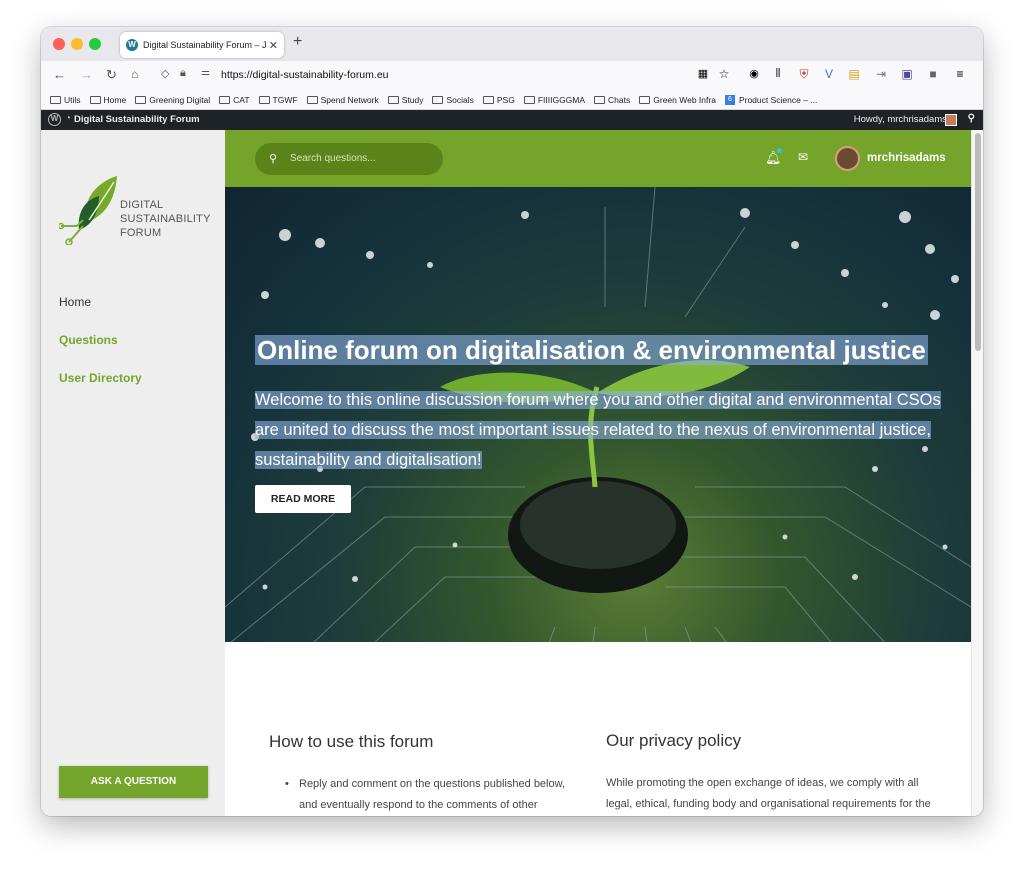 This screenshot has height=870, width=1024. I want to click on bookmark-folder: Utils, so click(65, 100).